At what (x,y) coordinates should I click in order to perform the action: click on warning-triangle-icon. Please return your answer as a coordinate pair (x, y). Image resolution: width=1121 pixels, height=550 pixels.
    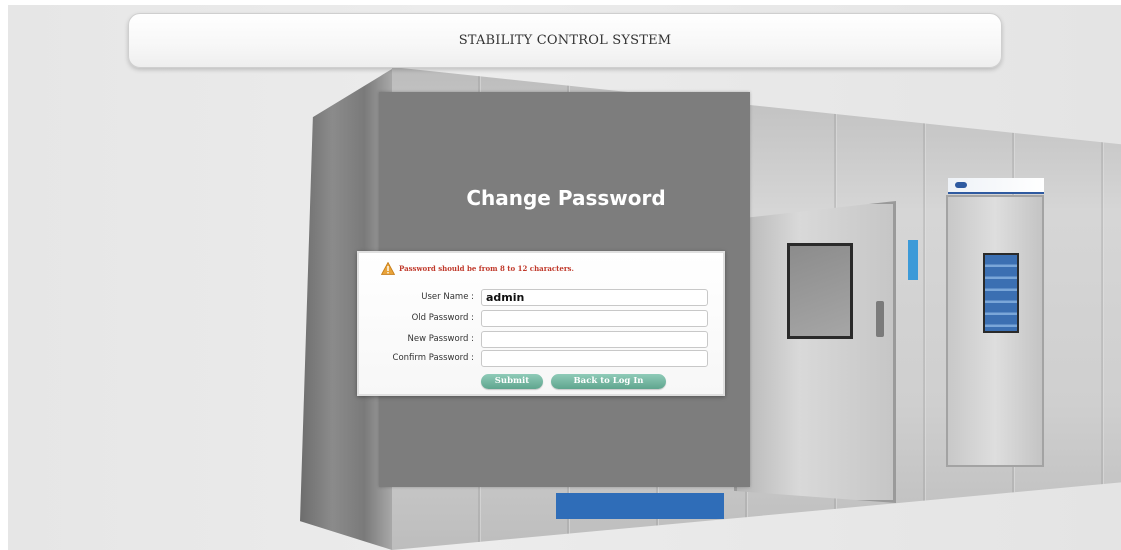
    Looking at the image, I should click on (388, 268).